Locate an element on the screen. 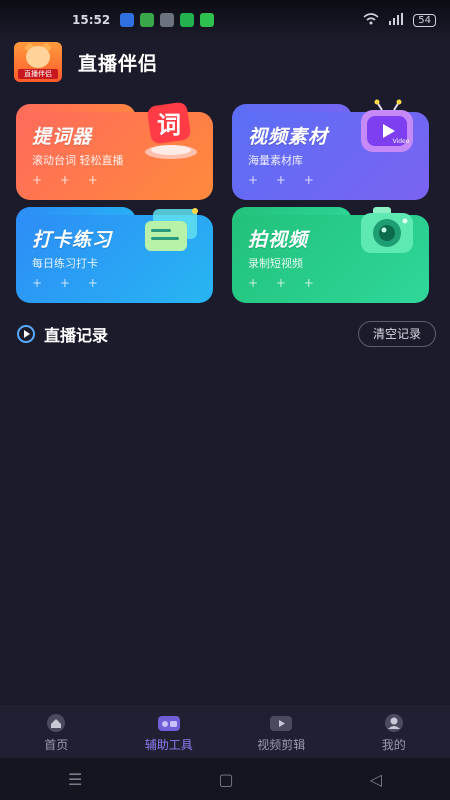  shoot-video-card: 拍视频 录制短视频 + + + is located at coordinates (330, 255).